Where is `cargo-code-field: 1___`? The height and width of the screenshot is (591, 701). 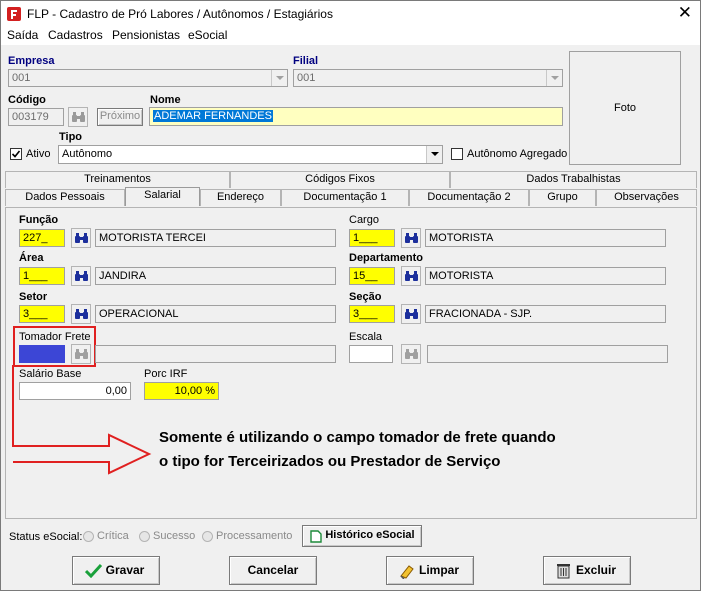 cargo-code-field: 1___ is located at coordinates (372, 238).